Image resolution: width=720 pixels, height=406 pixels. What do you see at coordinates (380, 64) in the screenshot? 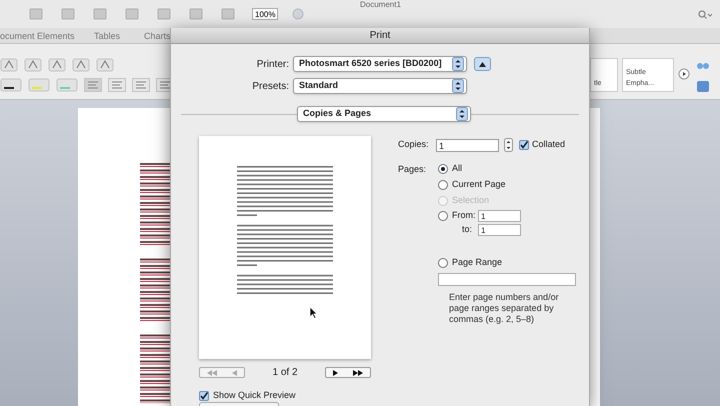
I see `printer-popup: Photosmart 6520 series [BD0200]` at bounding box center [380, 64].